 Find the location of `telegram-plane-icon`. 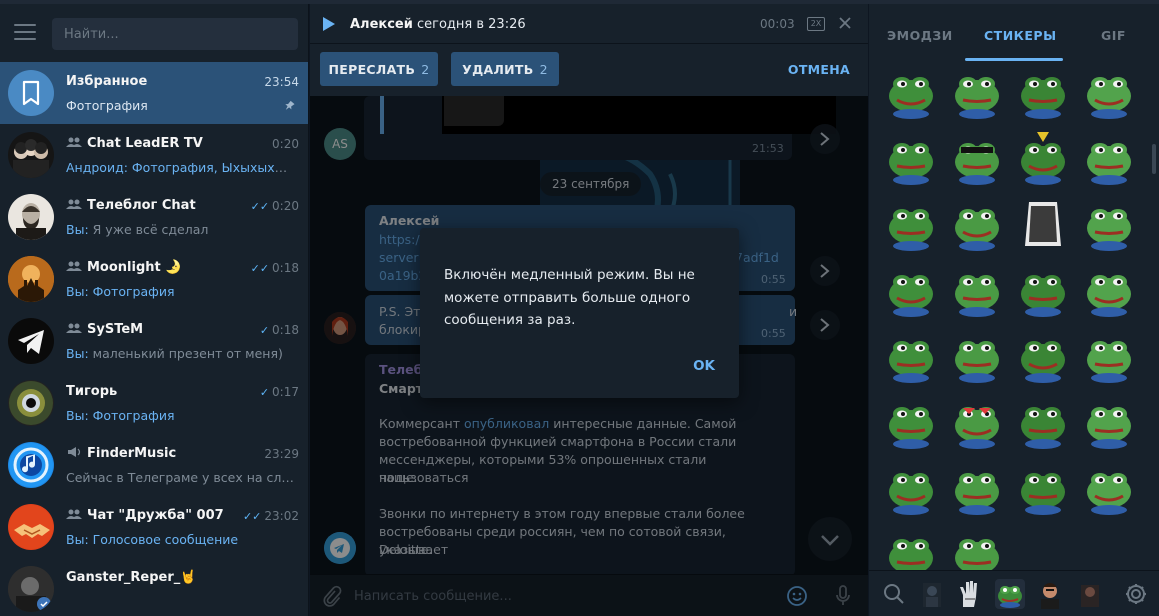

telegram-plane-icon is located at coordinates (31, 342).